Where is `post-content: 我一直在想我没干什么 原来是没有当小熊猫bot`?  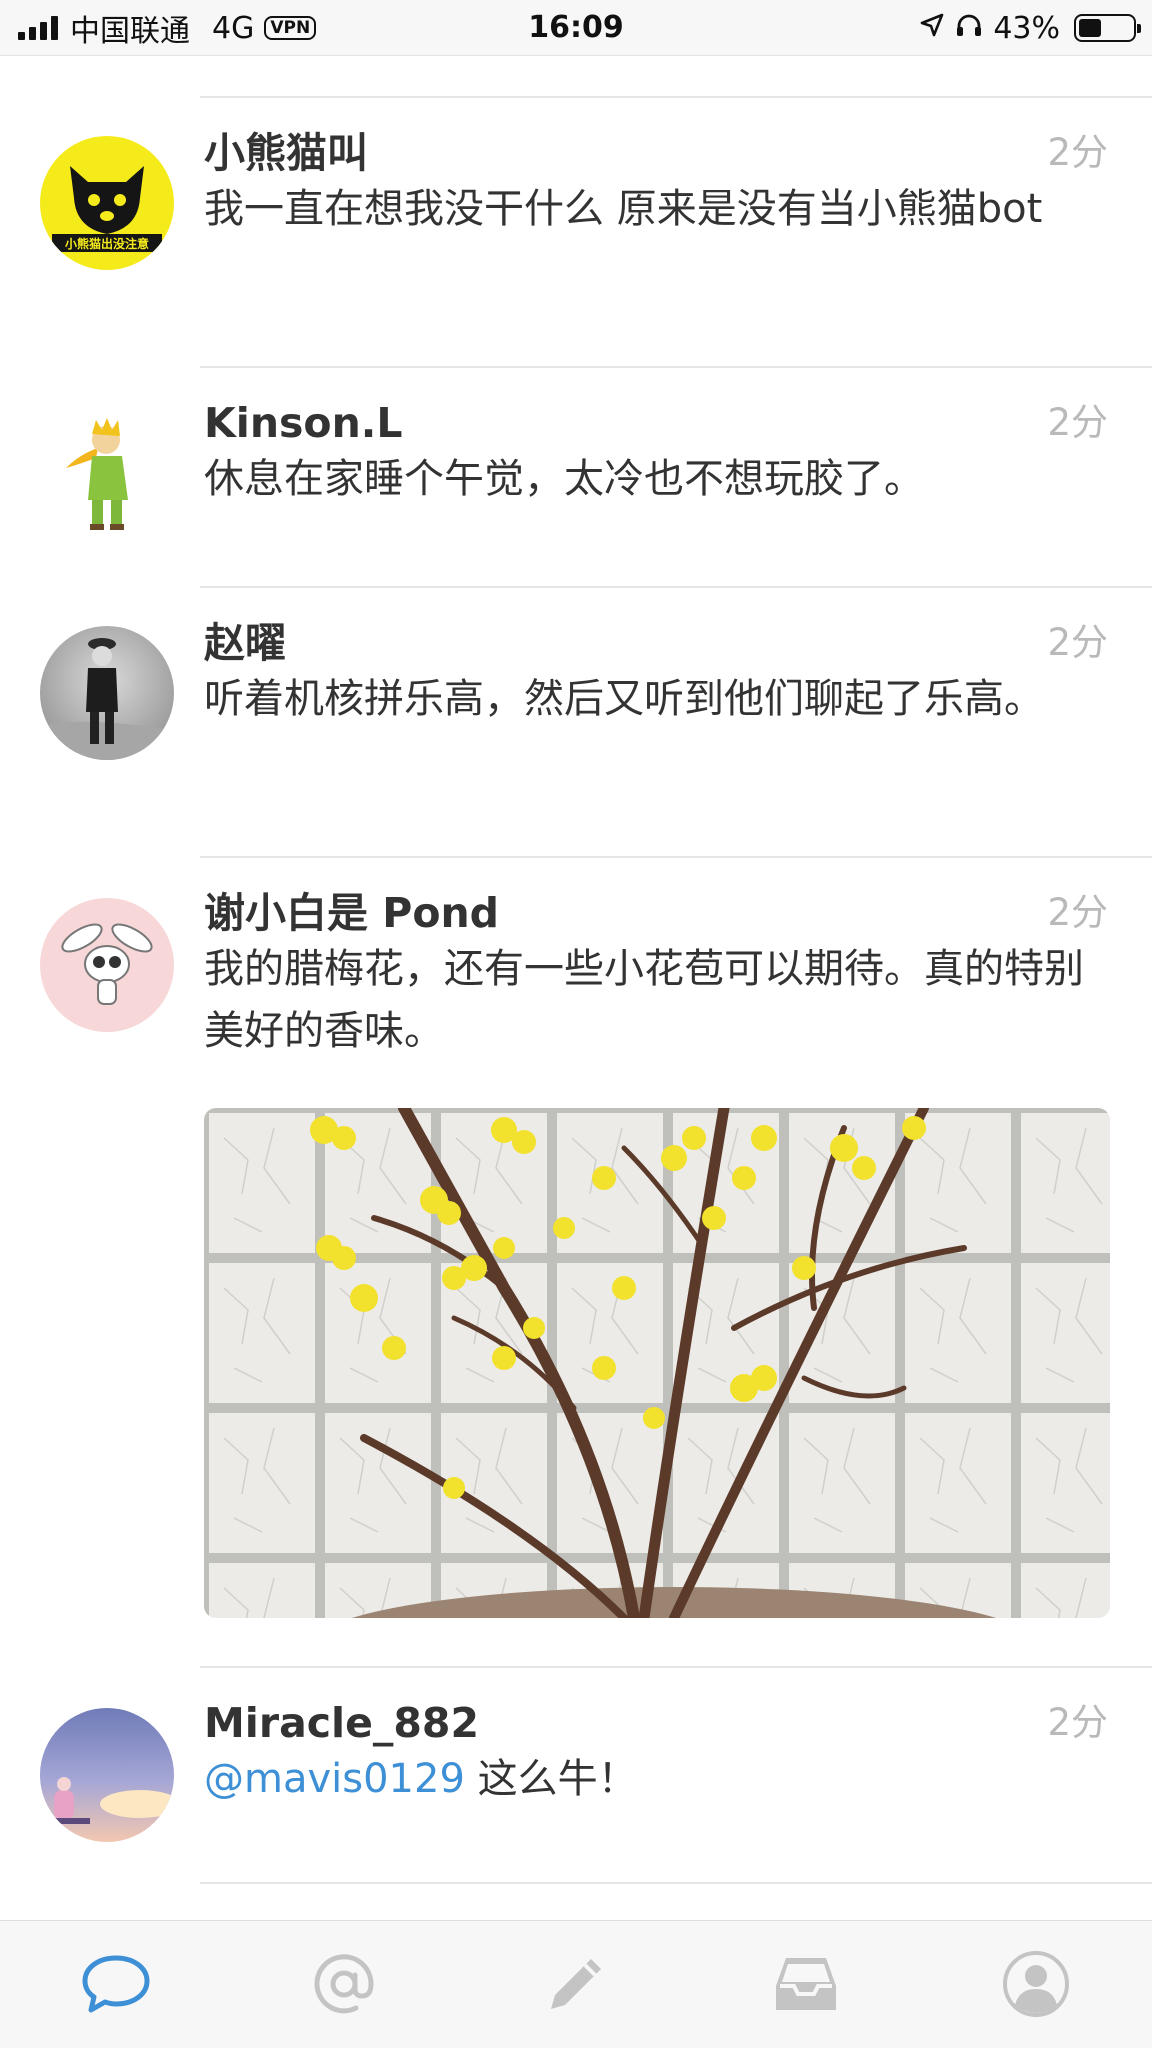 post-content: 我一直在想我没干什么 原来是没有当小熊猫bot is located at coordinates (623, 209).